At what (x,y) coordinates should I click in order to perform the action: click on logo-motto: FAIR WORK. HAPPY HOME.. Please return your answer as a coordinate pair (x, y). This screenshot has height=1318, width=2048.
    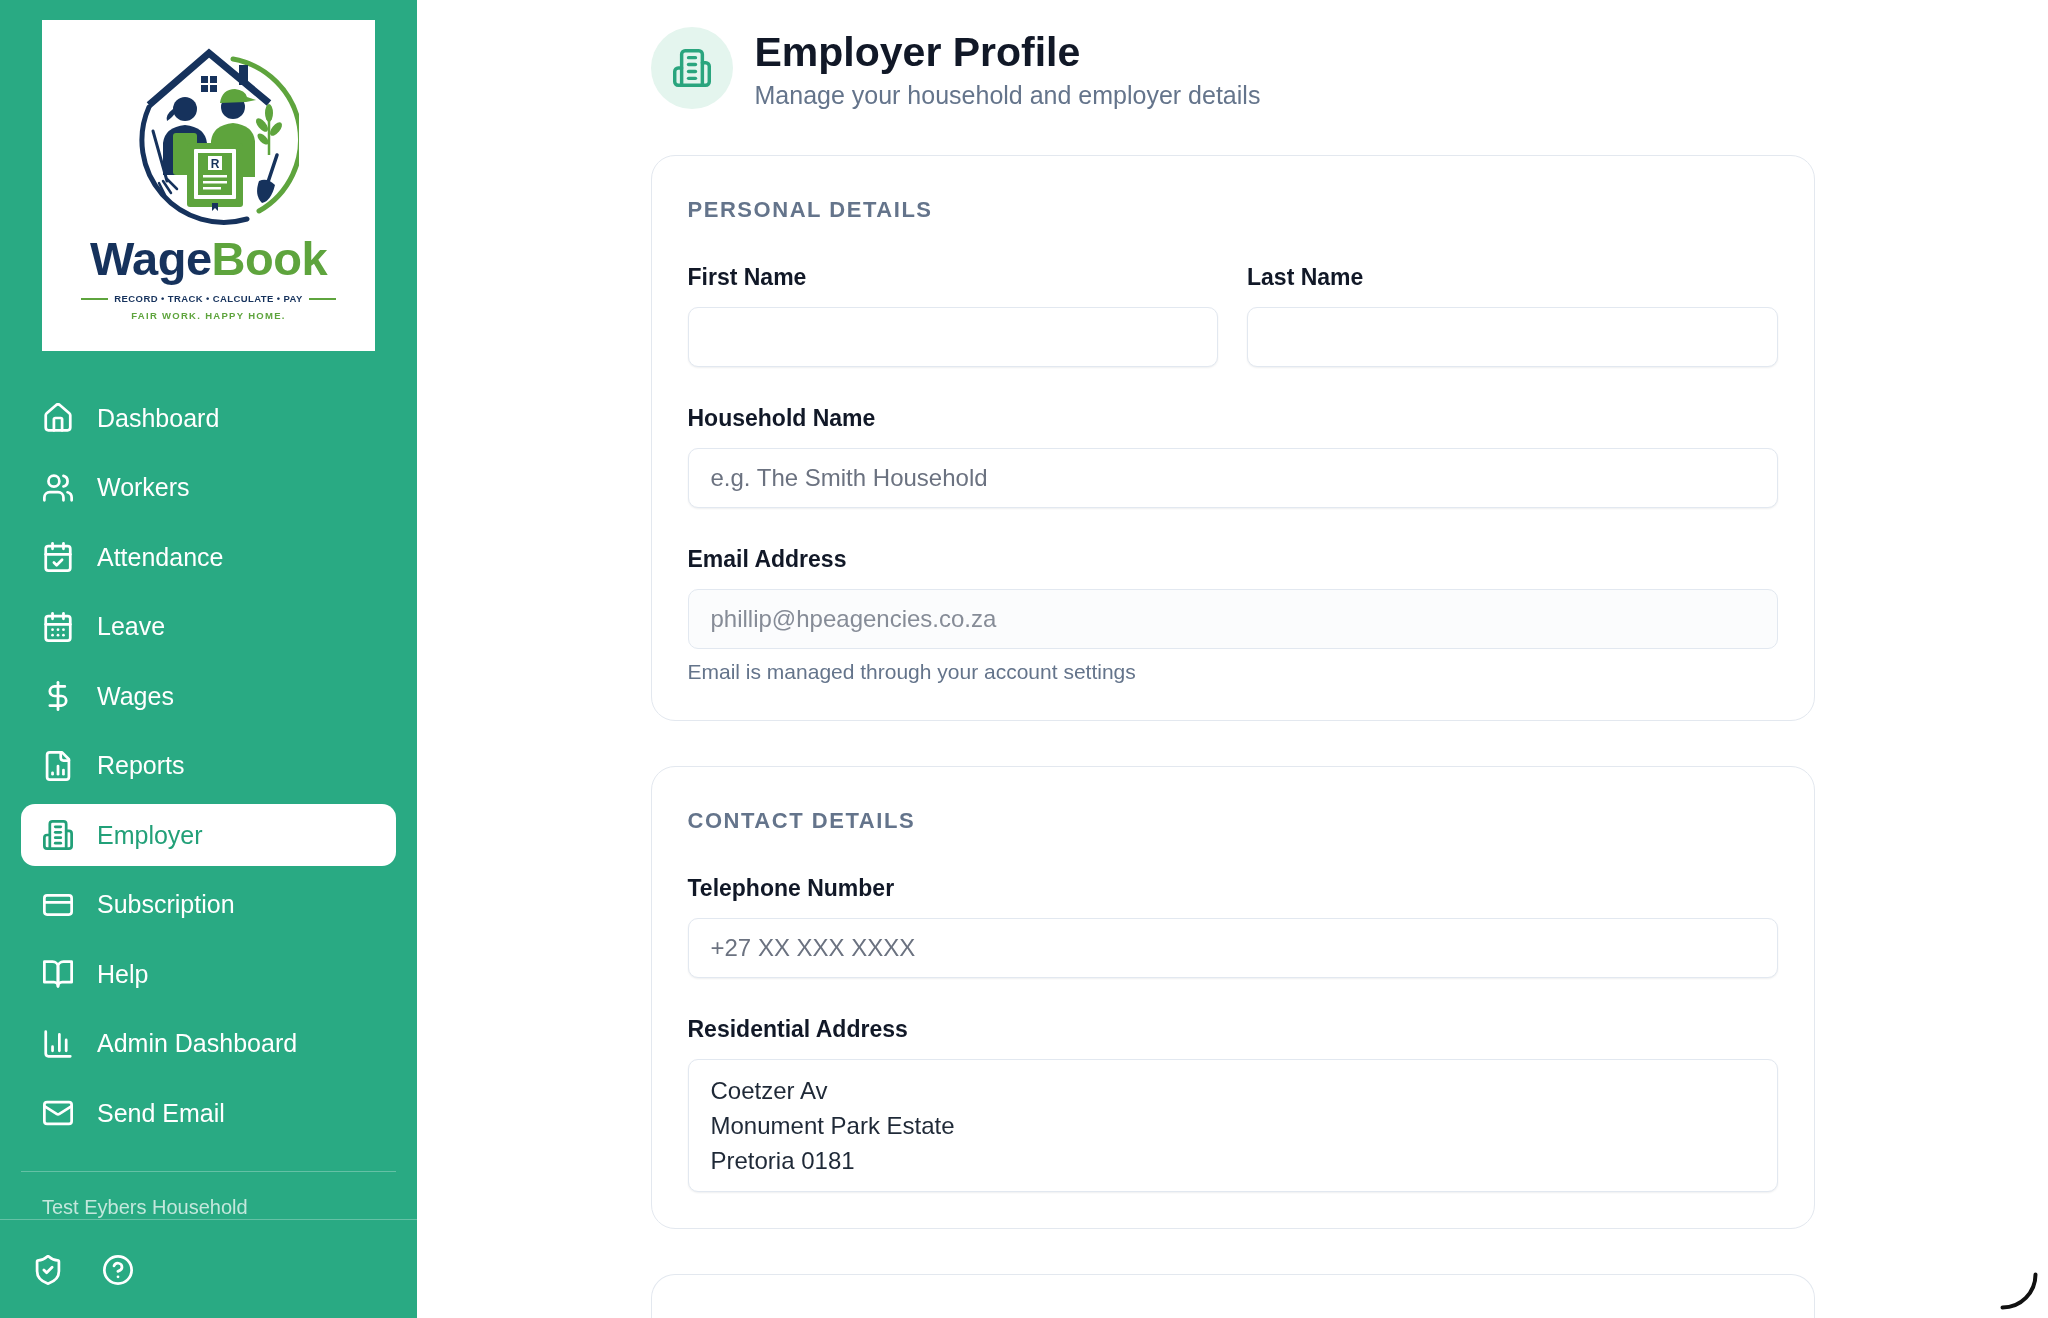
    Looking at the image, I should click on (208, 316).